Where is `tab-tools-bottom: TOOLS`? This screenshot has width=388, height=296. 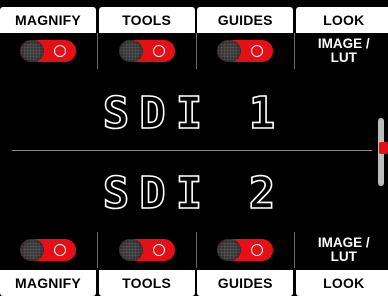
tab-tools-bottom: TOOLS is located at coordinates (146, 283).